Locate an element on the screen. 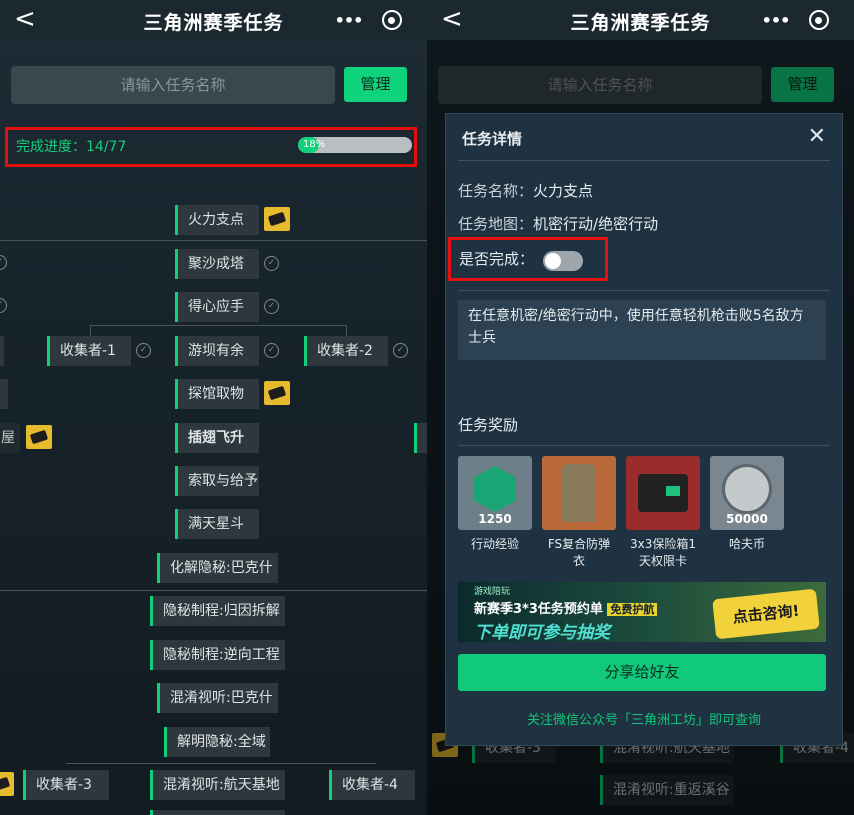 The width and height of the screenshot is (854, 815). done-toggle is located at coordinates (563, 261).